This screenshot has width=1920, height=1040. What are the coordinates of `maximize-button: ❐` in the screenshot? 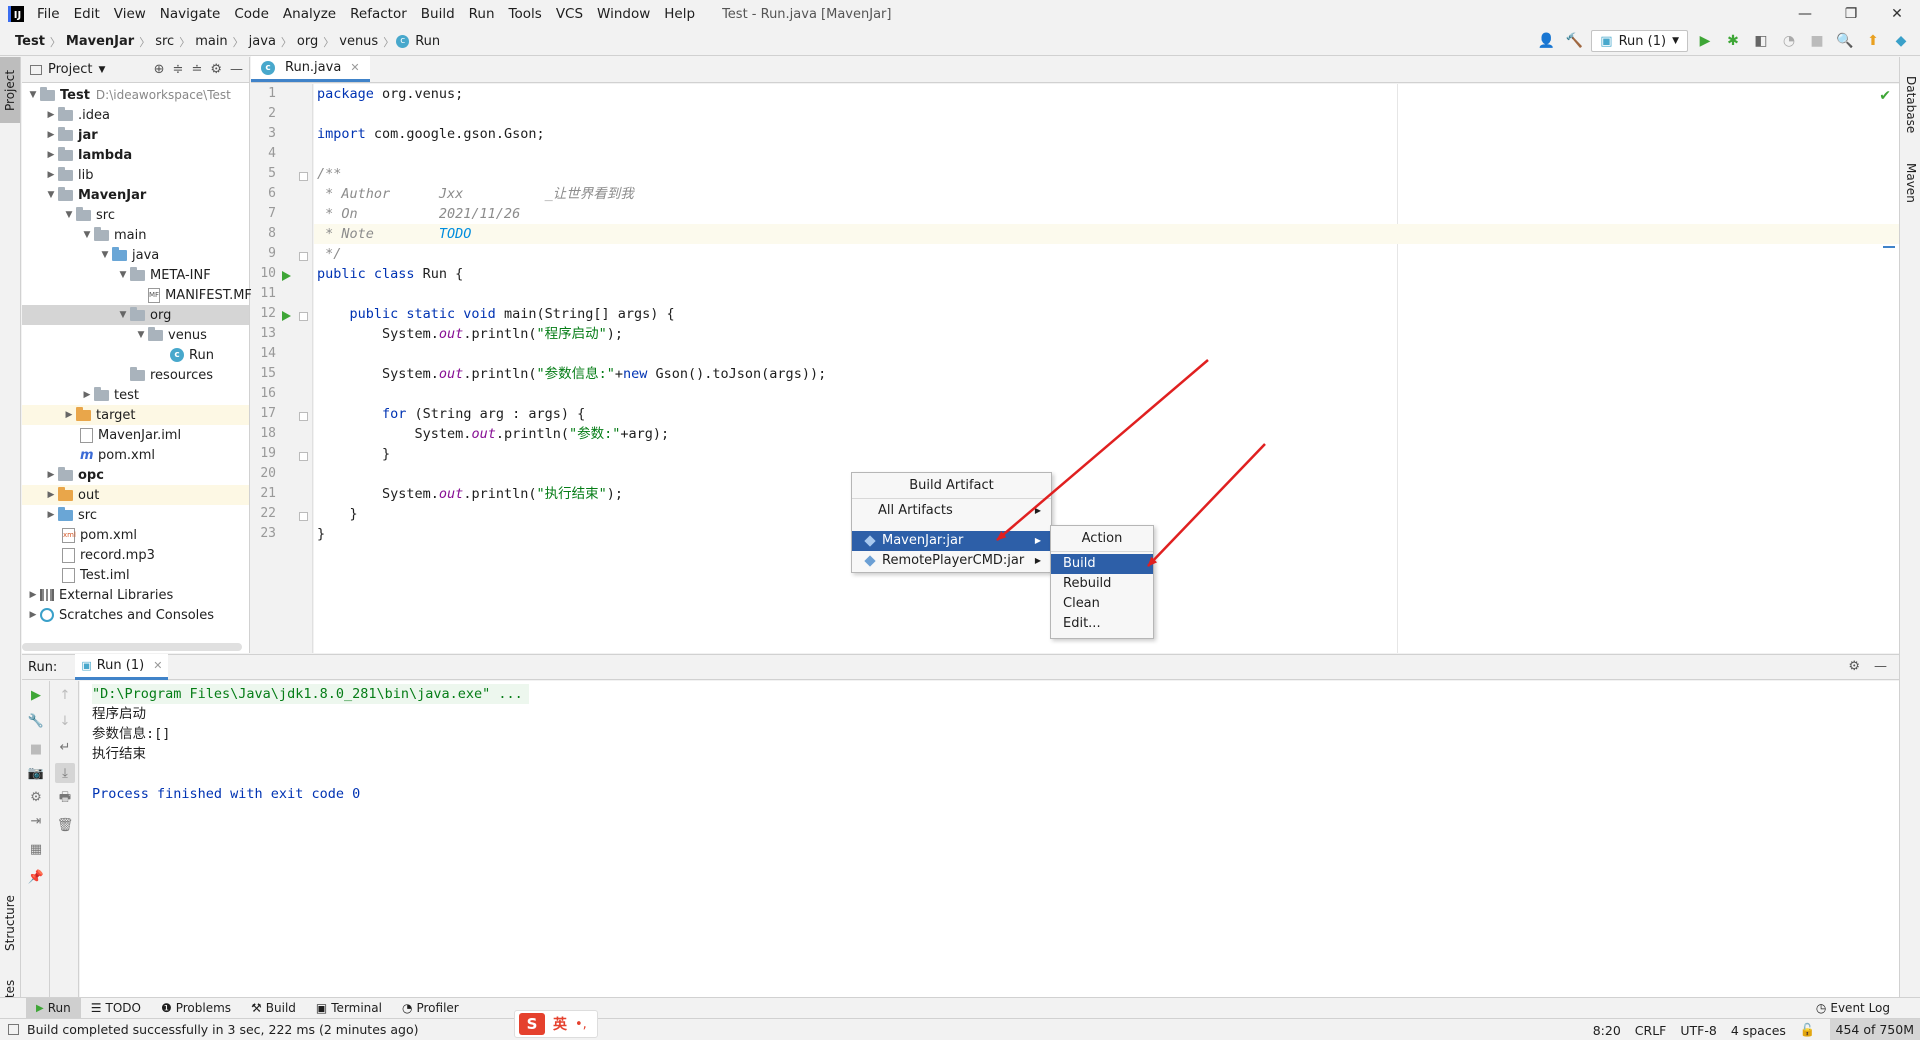 It's located at (1851, 14).